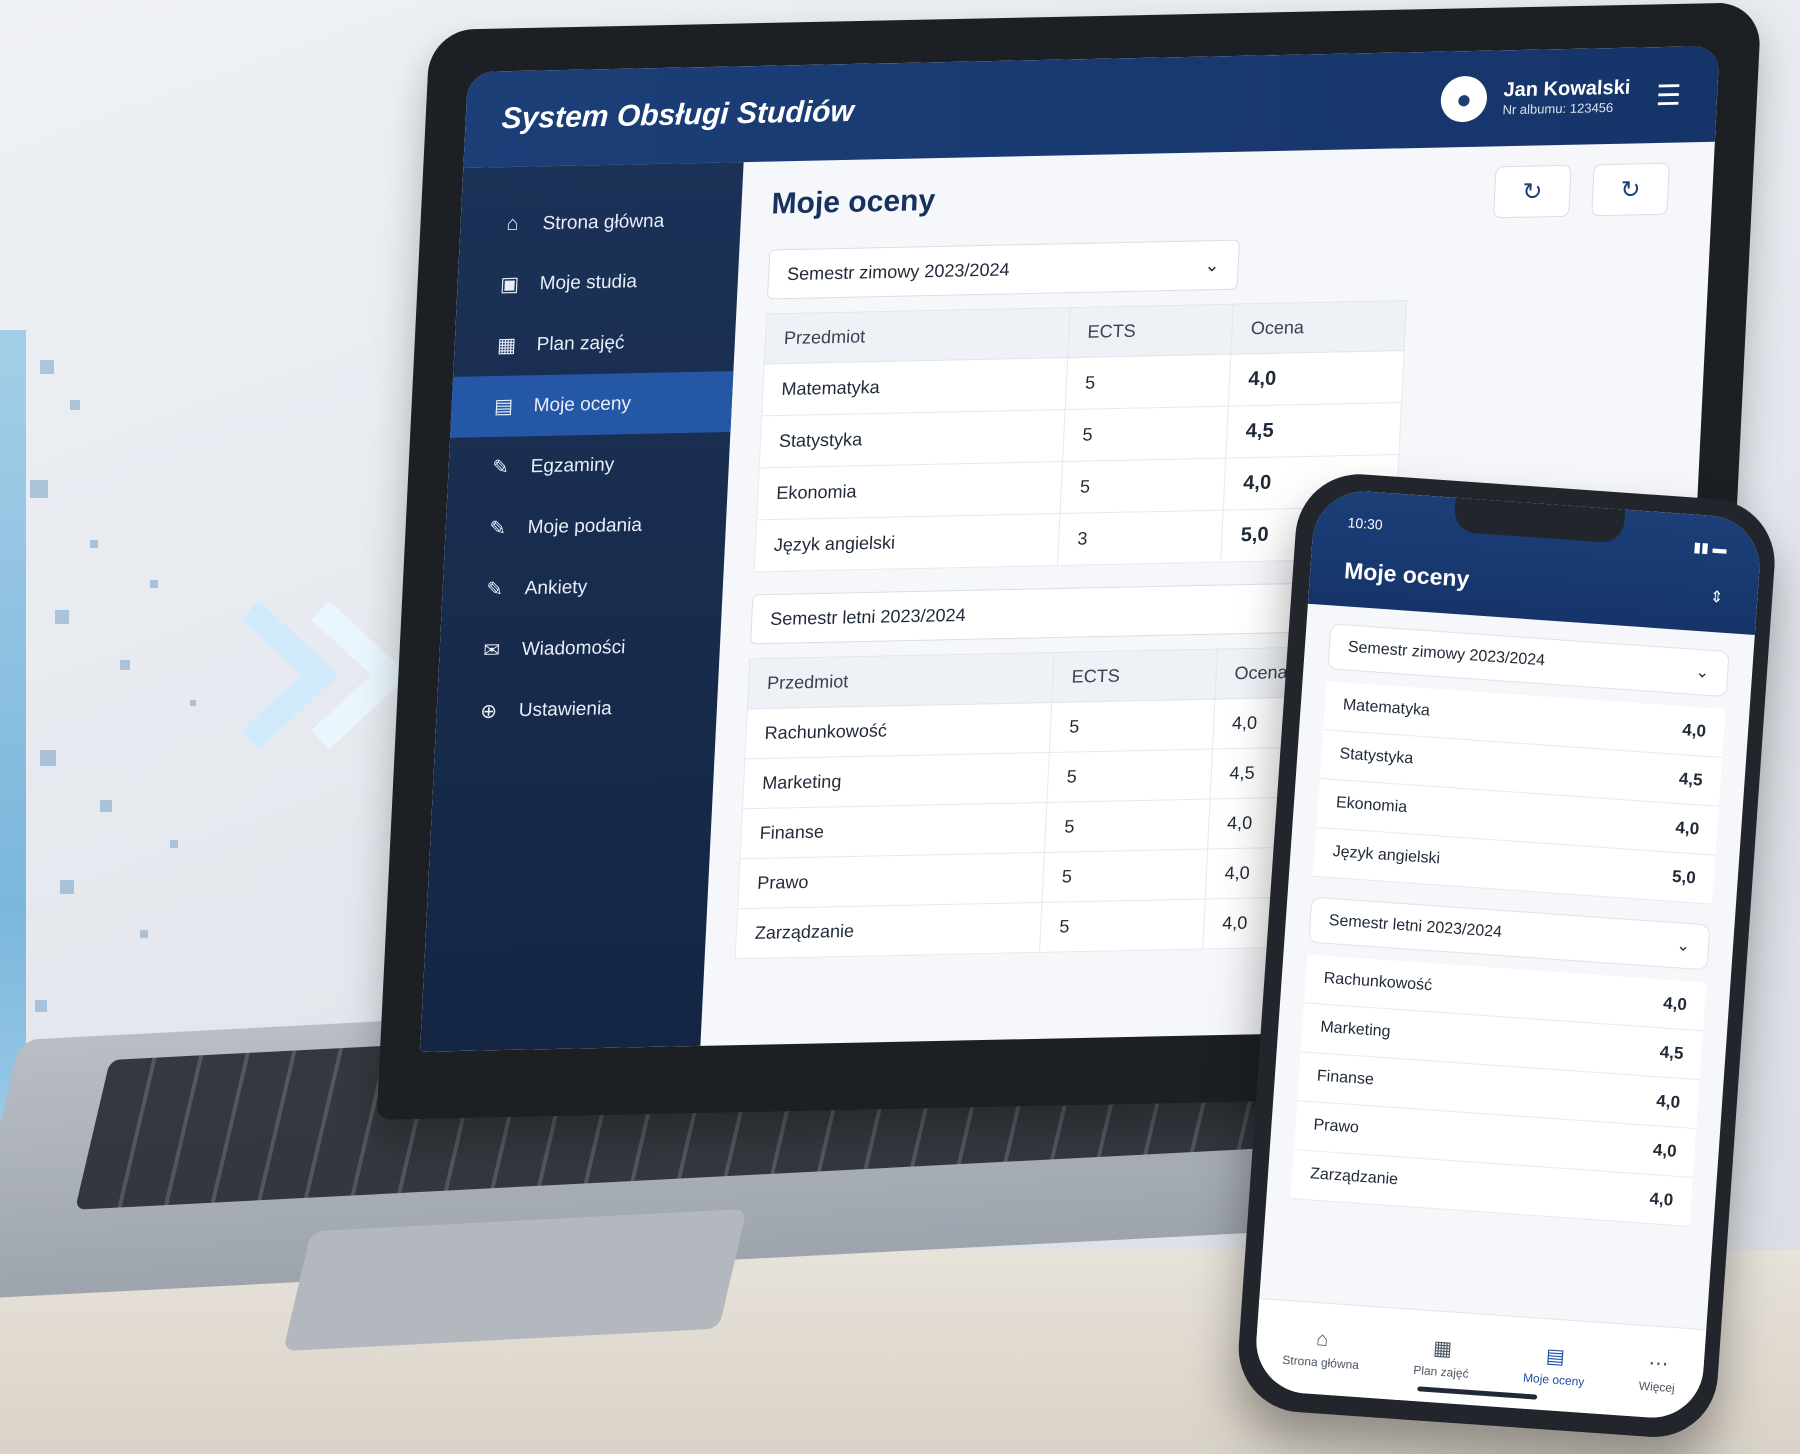  I want to click on nav-item-more: ⋯ Więcej, so click(1657, 1372).